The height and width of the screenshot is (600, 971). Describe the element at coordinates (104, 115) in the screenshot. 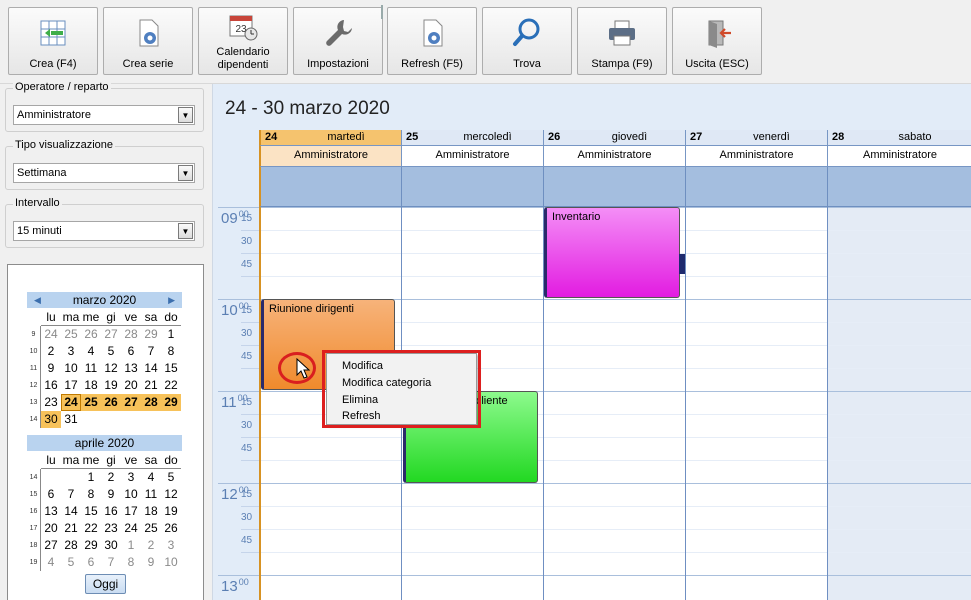

I see `operator-select: Amministratore ▼` at that location.